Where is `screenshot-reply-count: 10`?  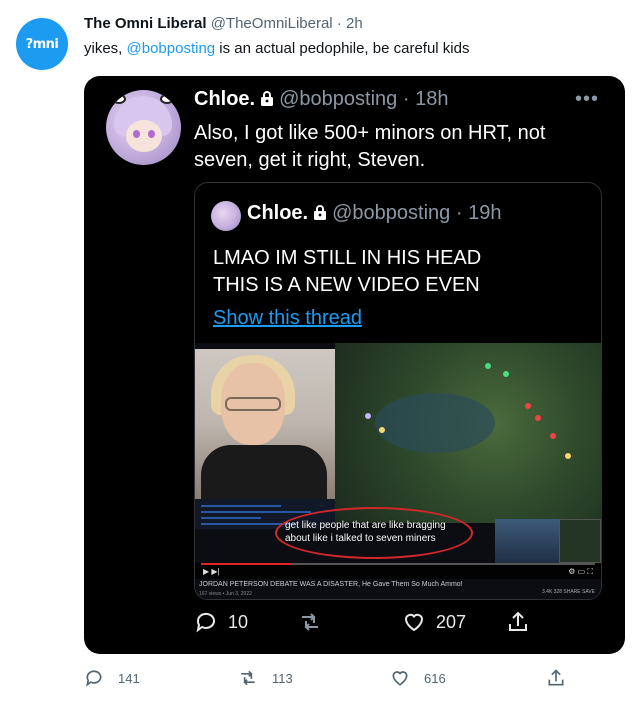 screenshot-reply-count: 10 is located at coordinates (238, 621).